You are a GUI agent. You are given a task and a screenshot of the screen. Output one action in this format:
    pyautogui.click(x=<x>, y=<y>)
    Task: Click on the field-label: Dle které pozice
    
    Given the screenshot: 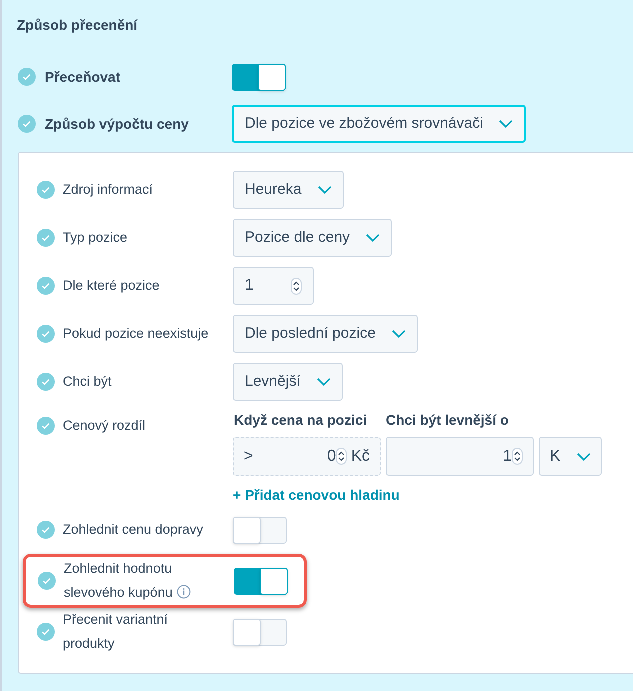 What is the action you would take?
    pyautogui.click(x=111, y=286)
    